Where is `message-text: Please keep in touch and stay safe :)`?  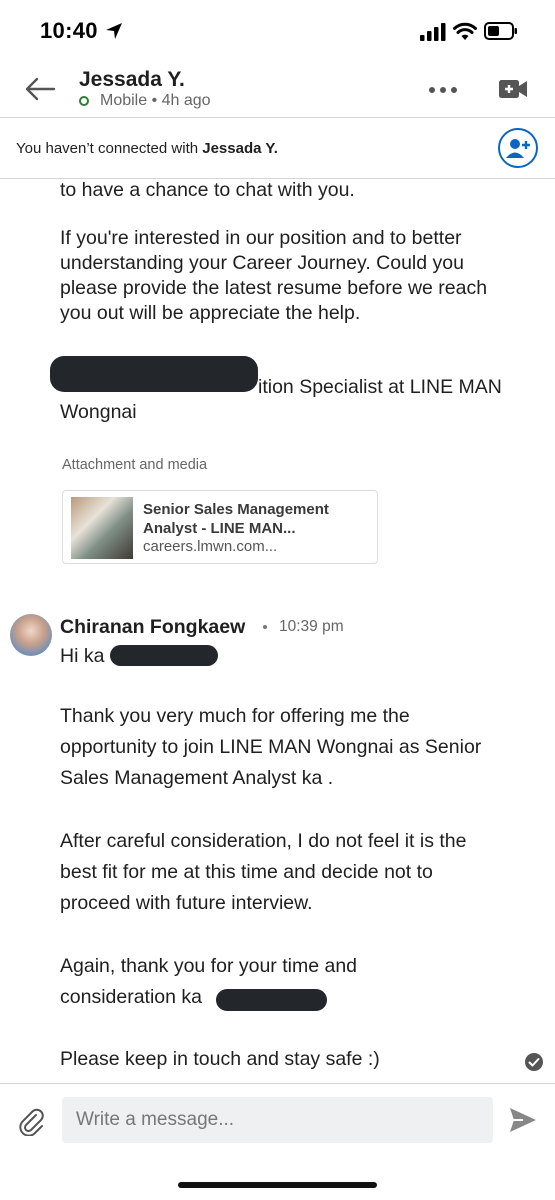
message-text: Please keep in touch and stay safe :) is located at coordinates (220, 1059).